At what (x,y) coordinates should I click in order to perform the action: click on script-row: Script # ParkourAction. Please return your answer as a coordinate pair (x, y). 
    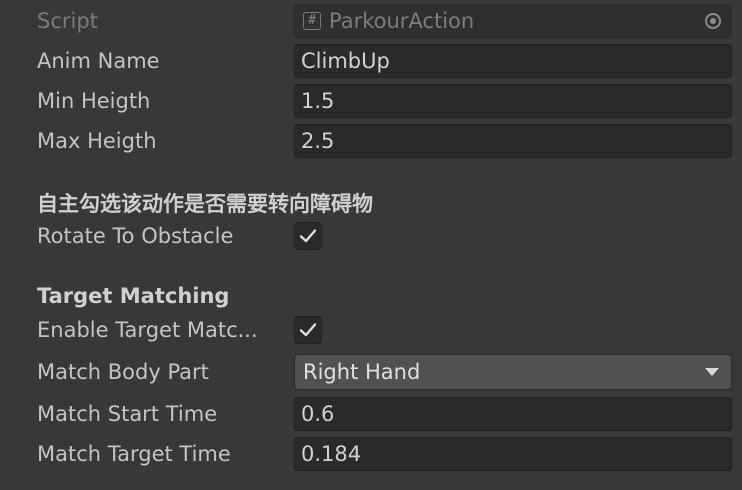
    Looking at the image, I should click on (371, 21).